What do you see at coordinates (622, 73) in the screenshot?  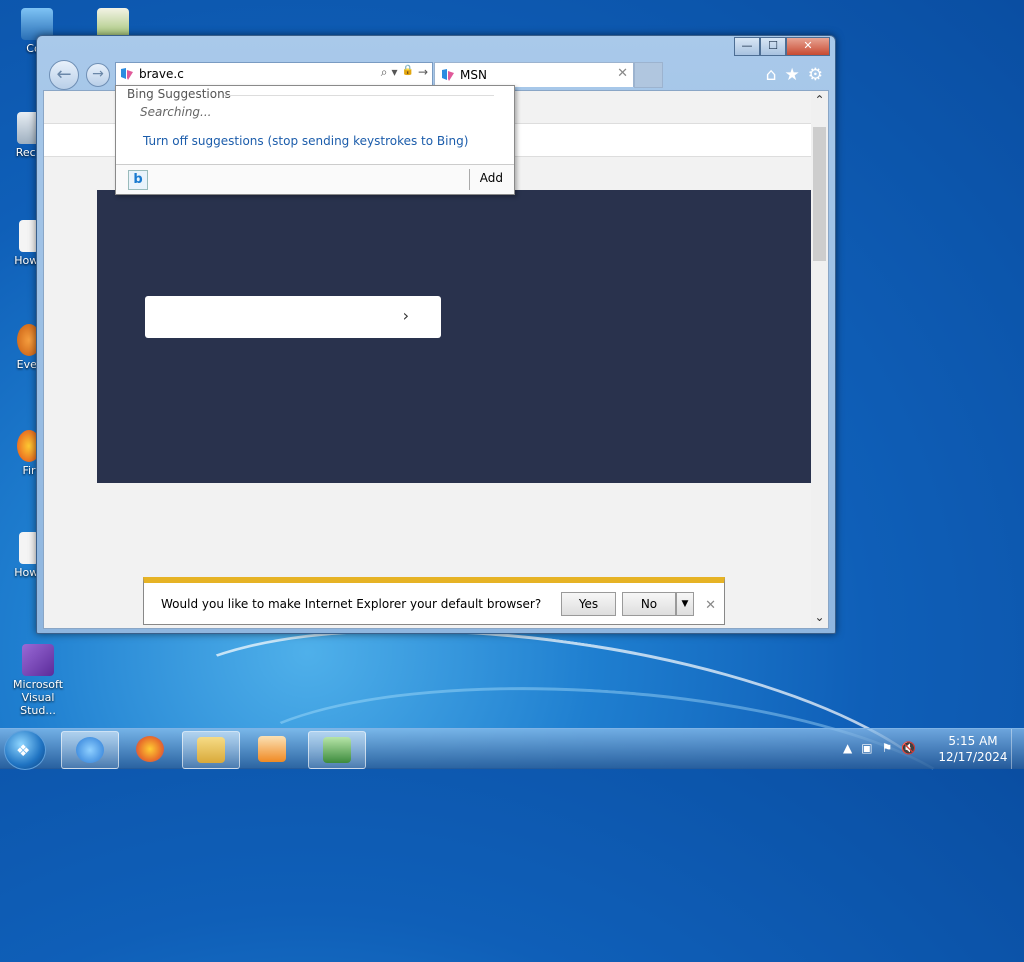 I see `tab-close-icon: ✕` at bounding box center [622, 73].